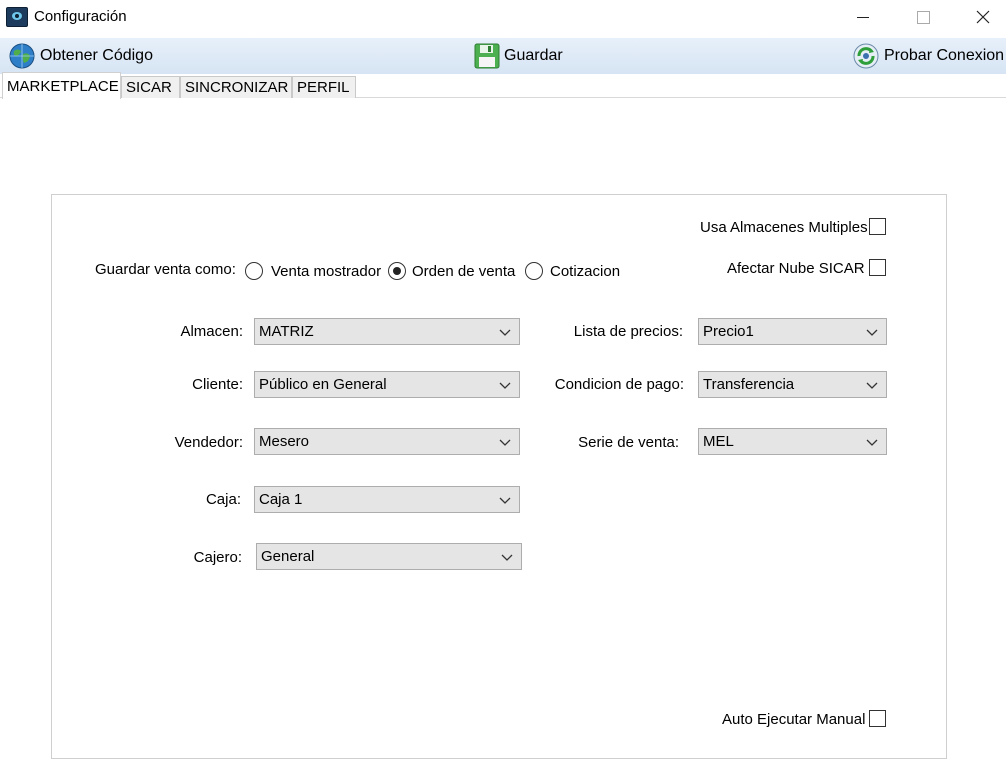 The height and width of the screenshot is (781, 1006). Describe the element at coordinates (877, 718) in the screenshot. I see `auto-ejecutar-checkbox` at that location.